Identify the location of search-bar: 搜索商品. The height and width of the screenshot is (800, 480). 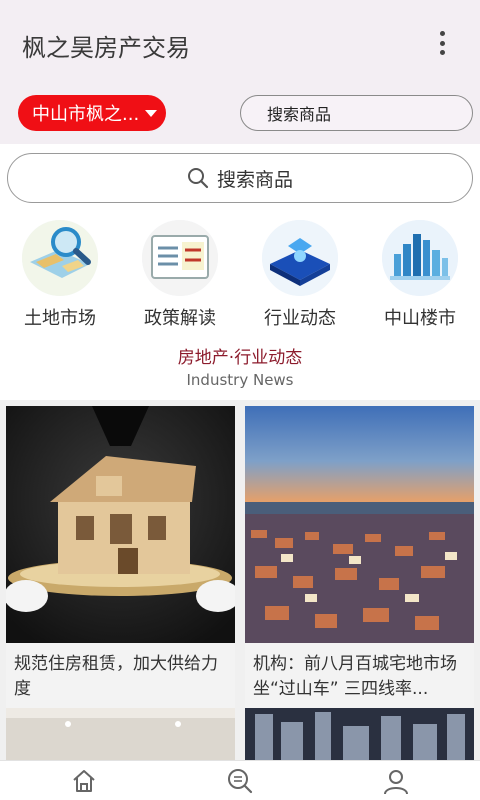
(240, 178).